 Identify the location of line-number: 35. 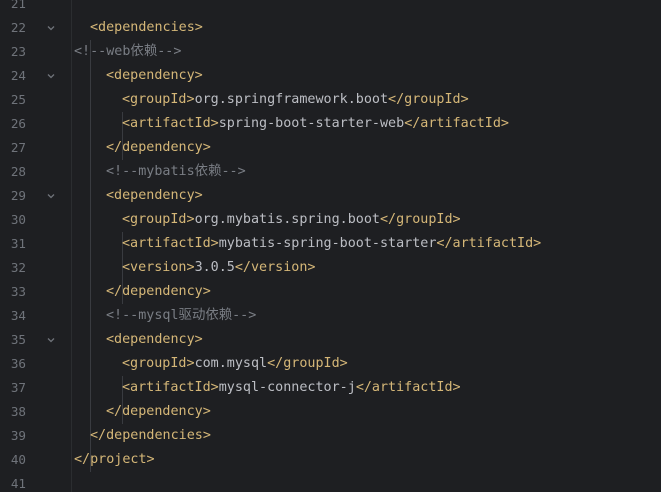
(18, 339).